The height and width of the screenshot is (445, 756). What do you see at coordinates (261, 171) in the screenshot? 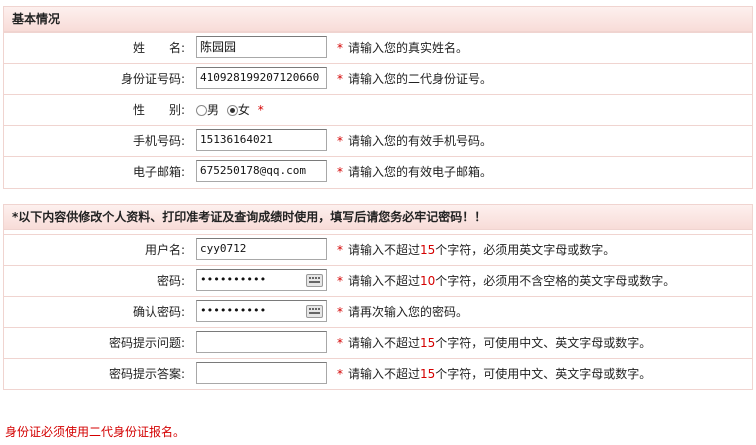
I see `email-input: 675250178@qq.com` at bounding box center [261, 171].